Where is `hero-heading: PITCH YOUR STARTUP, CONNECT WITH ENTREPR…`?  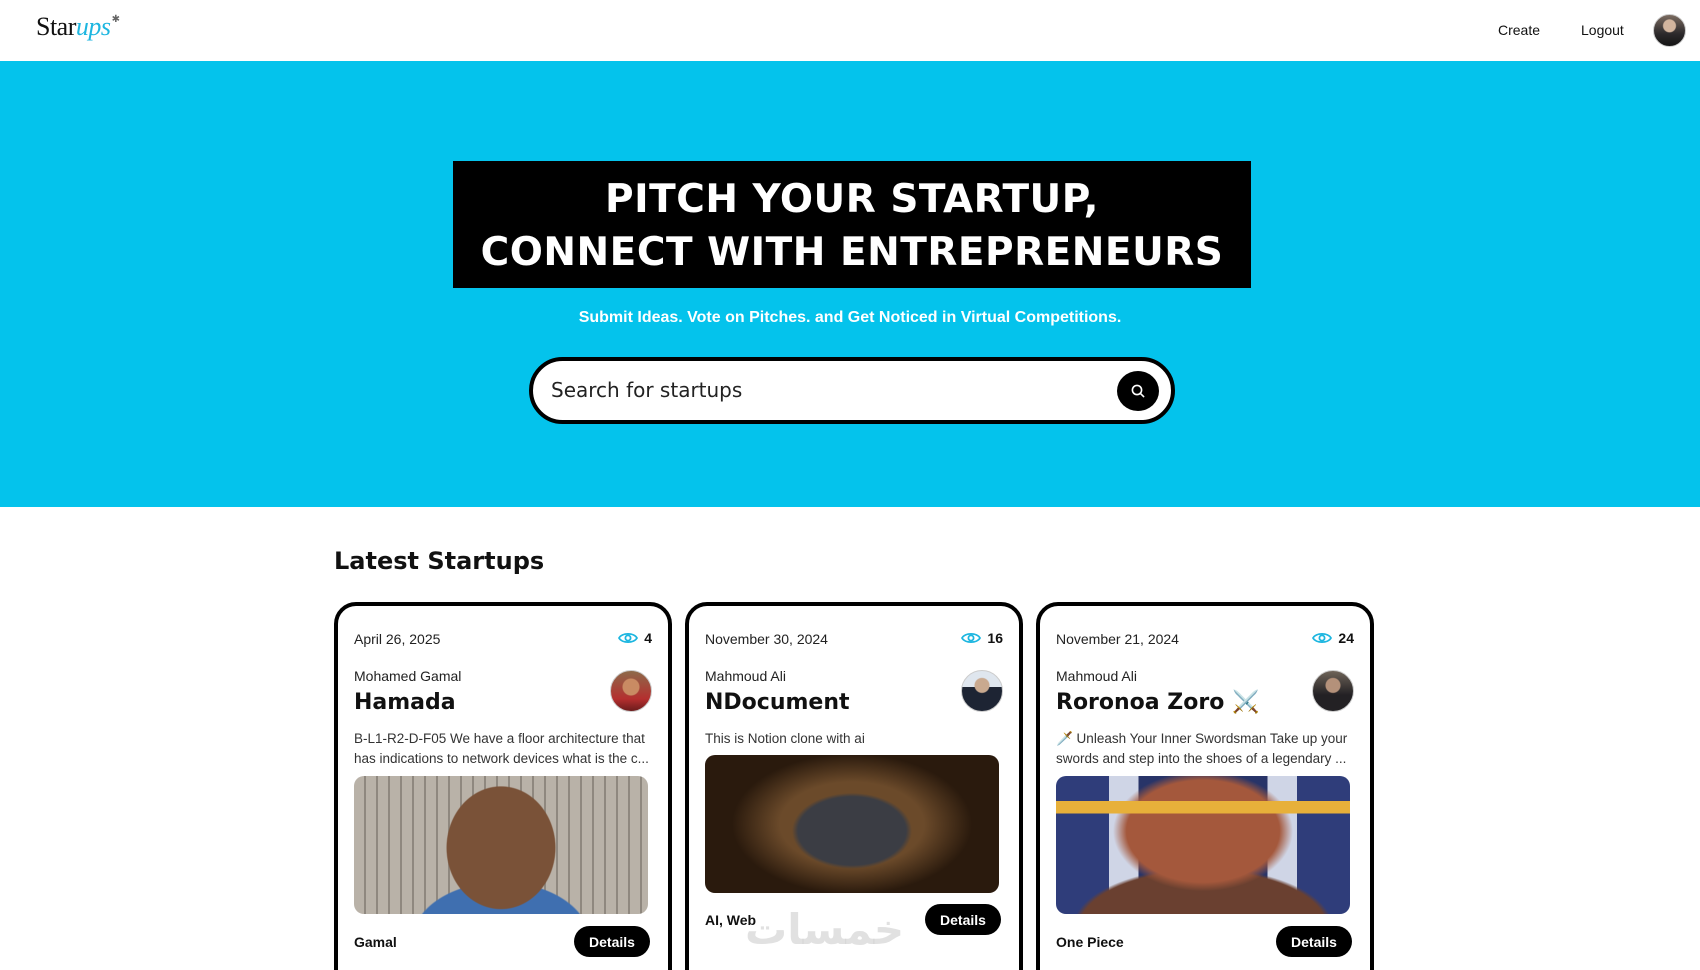 hero-heading: PITCH YOUR STARTUP, CONNECT WITH ENTREPR… is located at coordinates (852, 224).